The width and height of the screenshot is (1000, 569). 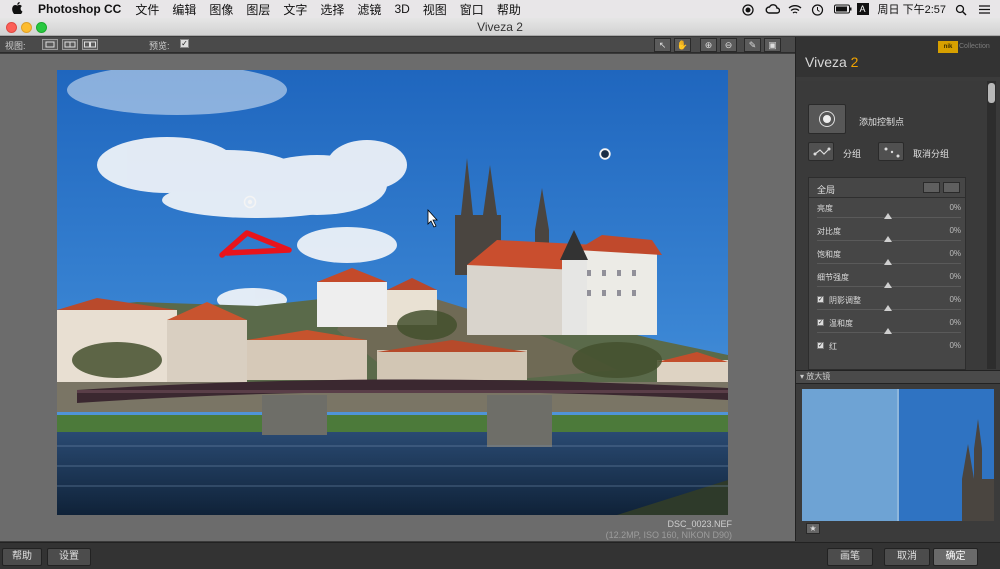 I want to click on pin-loupe-icon: ★, so click(x=813, y=528).